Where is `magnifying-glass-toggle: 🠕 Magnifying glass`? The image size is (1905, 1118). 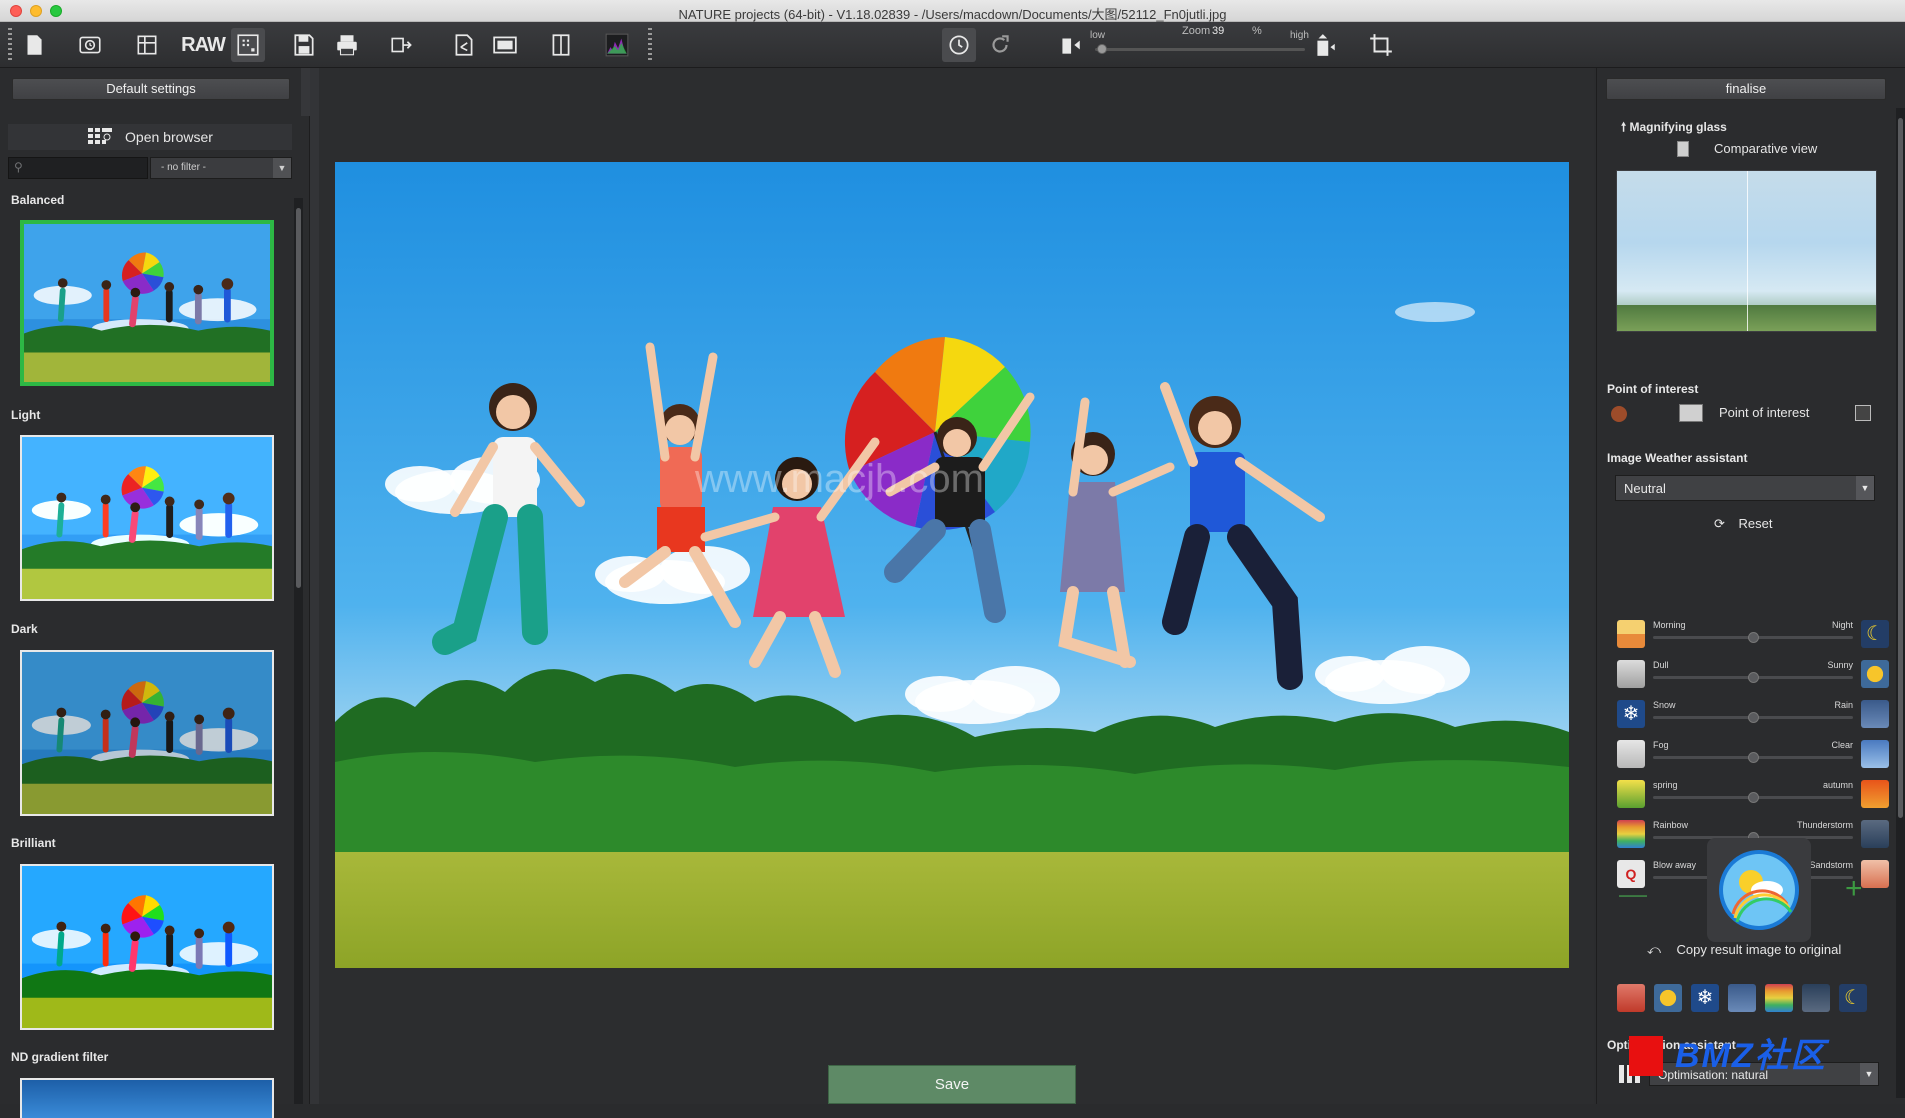 magnifying-glass-toggle: 🠕 Magnifying glass is located at coordinates (1674, 128).